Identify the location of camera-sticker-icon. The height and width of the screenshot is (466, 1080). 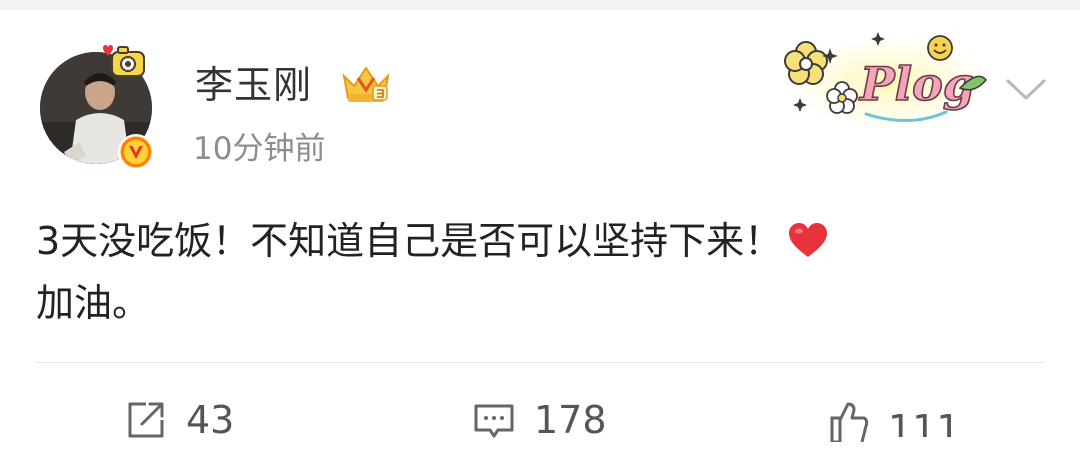
(124, 61).